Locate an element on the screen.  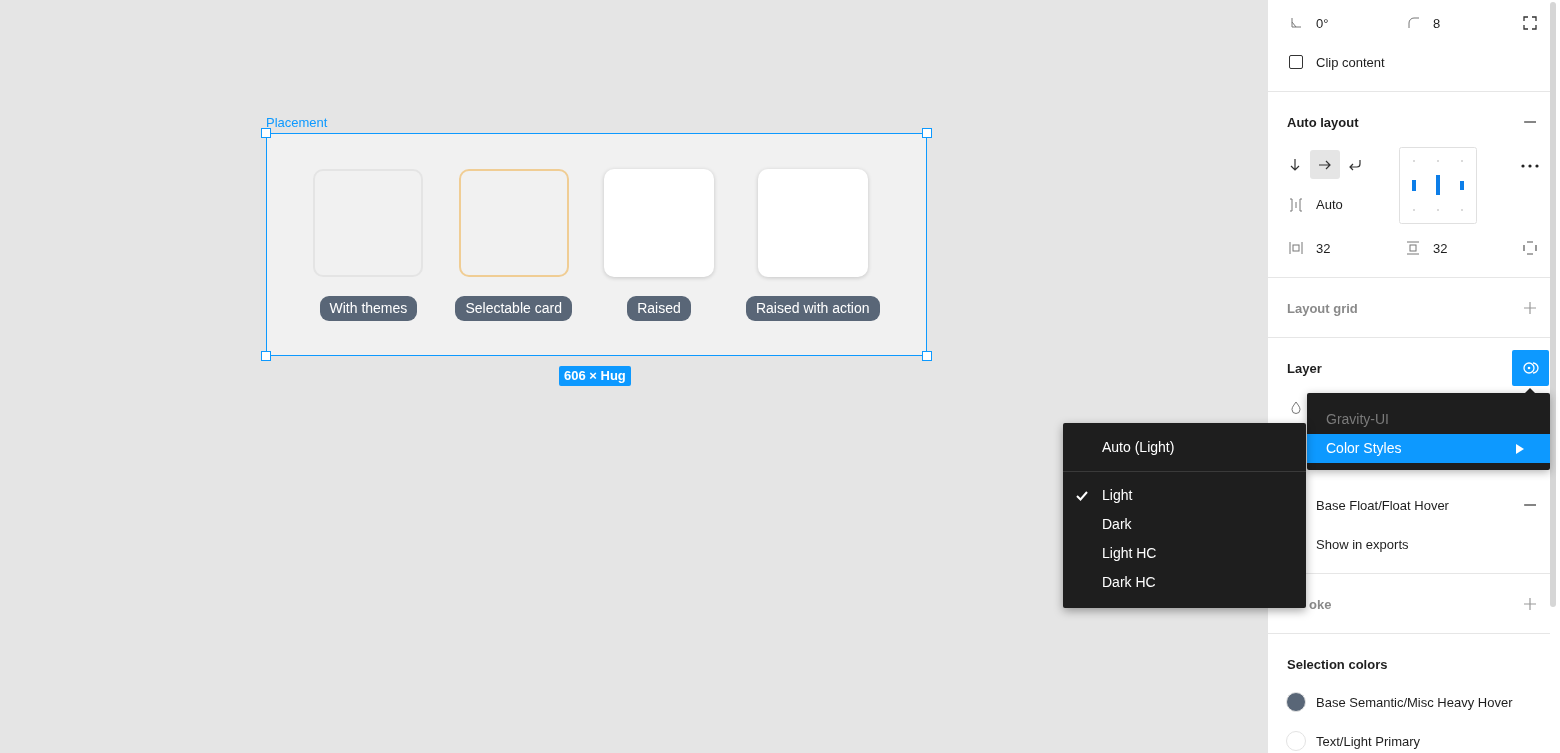
spacing-value: Auto is located at coordinates (1329, 204).